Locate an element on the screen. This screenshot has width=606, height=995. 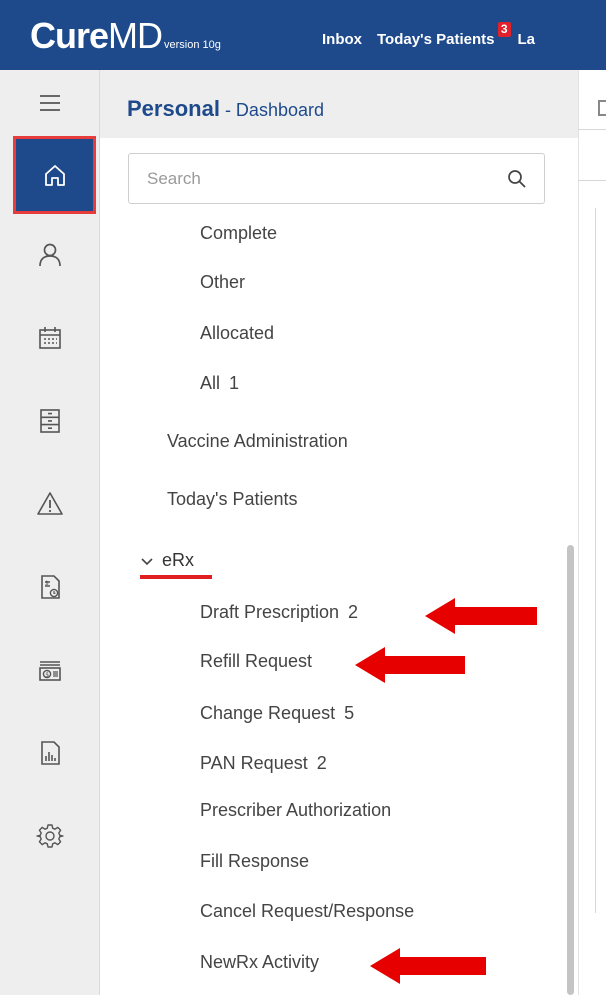
cabinet-icon is located at coordinates (50, 421).